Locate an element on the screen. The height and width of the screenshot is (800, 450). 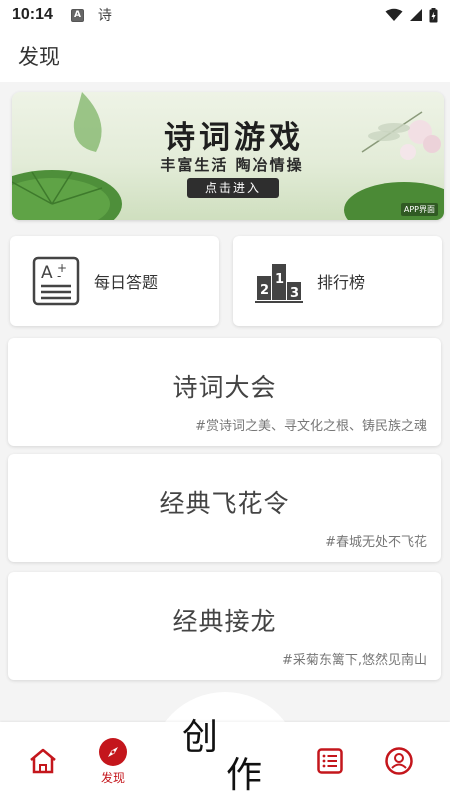
create-char-1: 创 is located at coordinates (200, 737).